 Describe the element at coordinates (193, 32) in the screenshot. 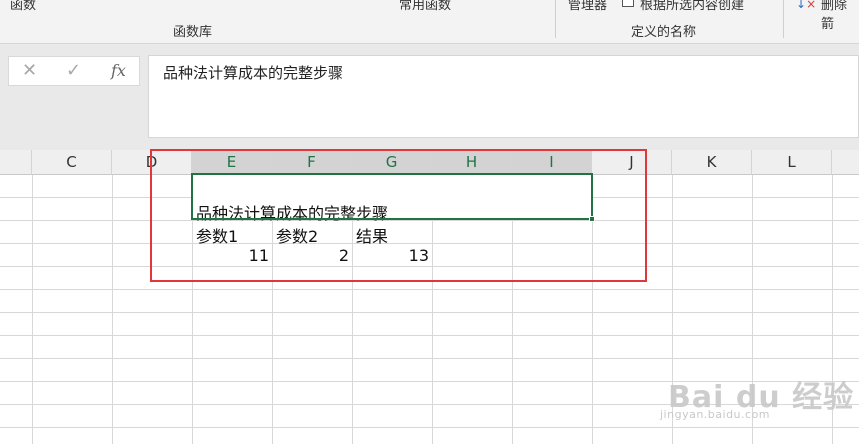

I see `function-library-label: 函数库` at that location.